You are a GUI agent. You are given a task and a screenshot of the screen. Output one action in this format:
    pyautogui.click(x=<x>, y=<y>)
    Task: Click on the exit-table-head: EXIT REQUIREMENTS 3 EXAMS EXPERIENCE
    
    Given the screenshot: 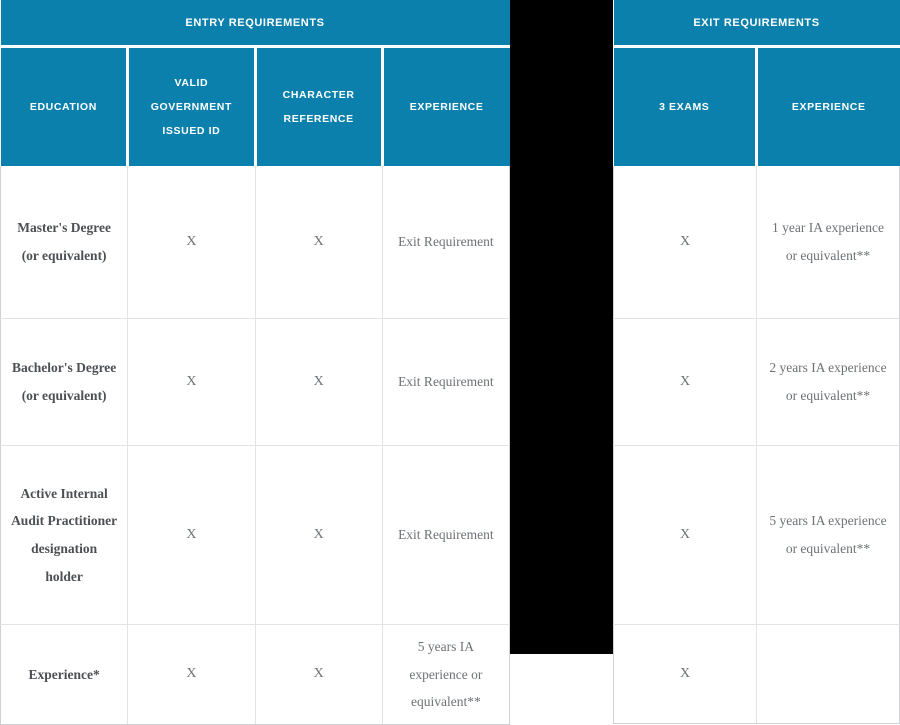 What is the action you would take?
    pyautogui.click(x=756, y=83)
    